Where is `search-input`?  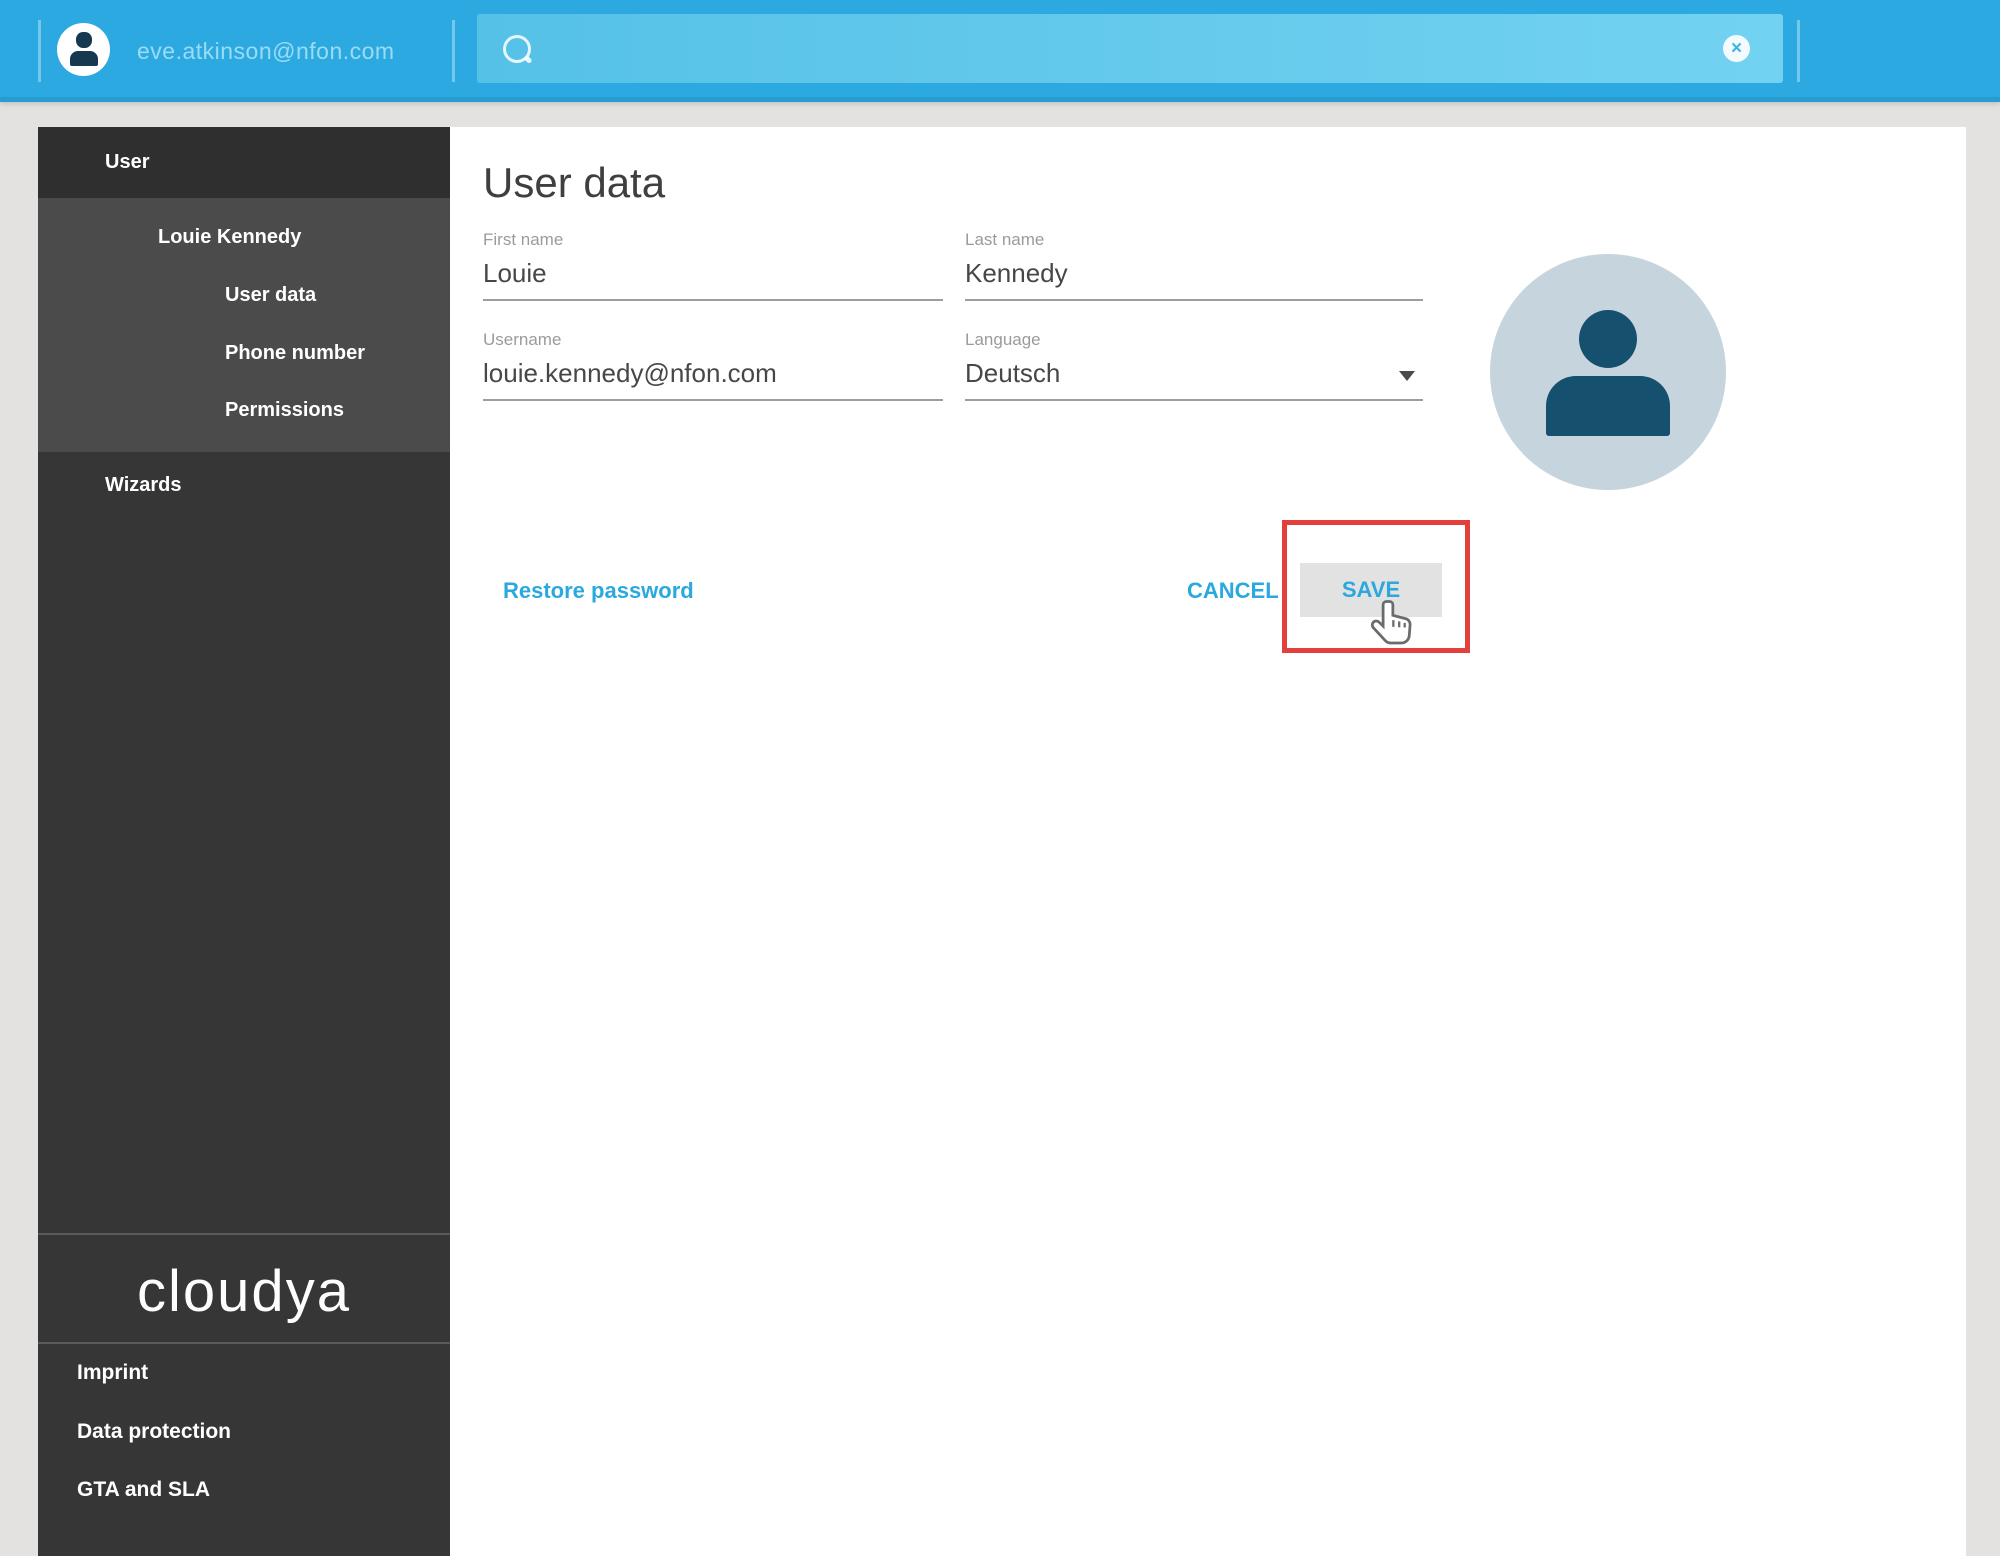 search-input is located at coordinates (1129, 49).